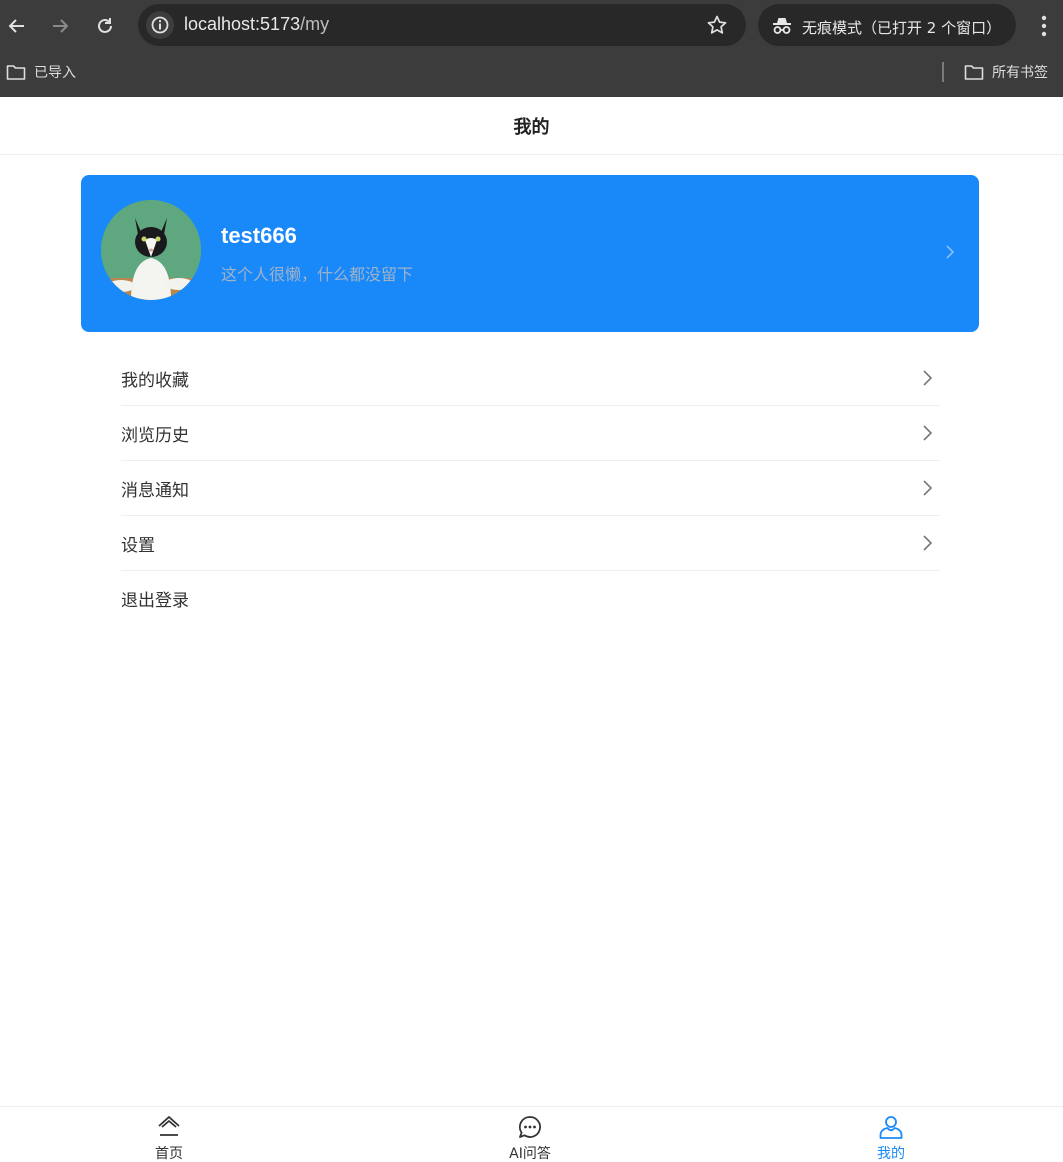 The height and width of the screenshot is (1162, 1063). I want to click on cat-avatar-image, so click(151, 250).